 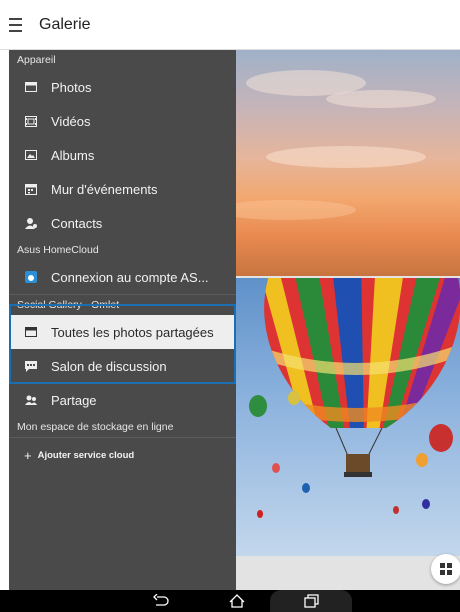 I want to click on add-cloud-label: Ajouter service cloud, so click(x=86, y=455).